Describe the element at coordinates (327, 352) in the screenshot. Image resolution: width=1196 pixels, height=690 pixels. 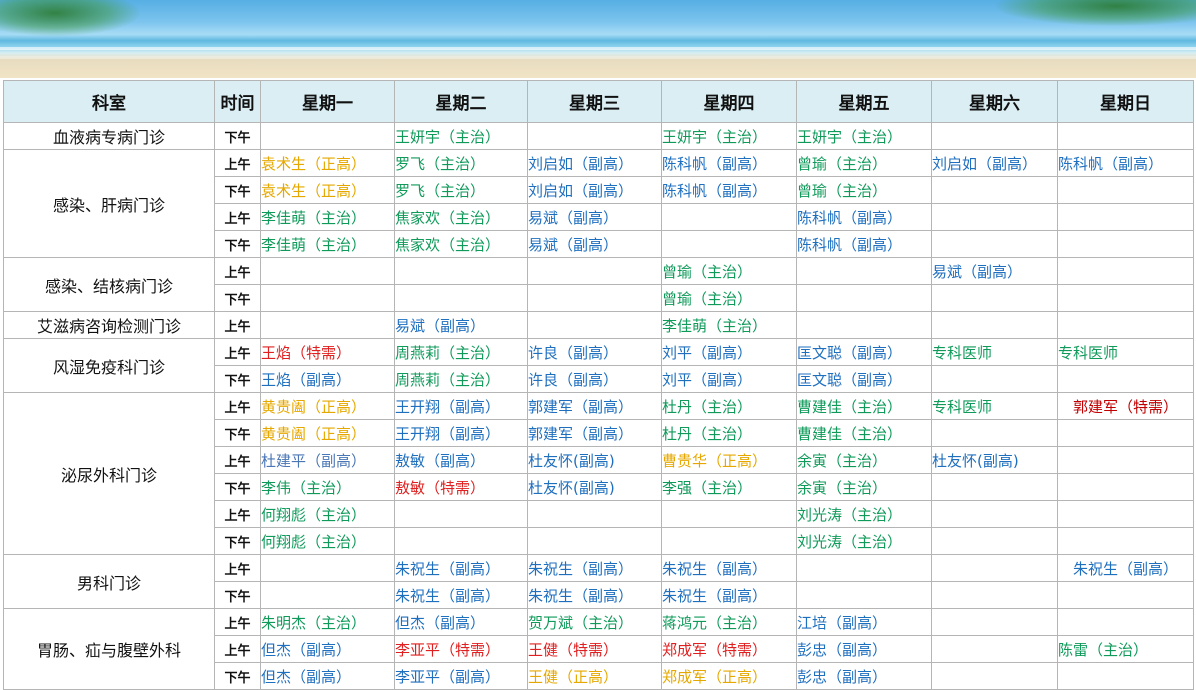
I see `doctor-cell: 王焰（特需）` at that location.